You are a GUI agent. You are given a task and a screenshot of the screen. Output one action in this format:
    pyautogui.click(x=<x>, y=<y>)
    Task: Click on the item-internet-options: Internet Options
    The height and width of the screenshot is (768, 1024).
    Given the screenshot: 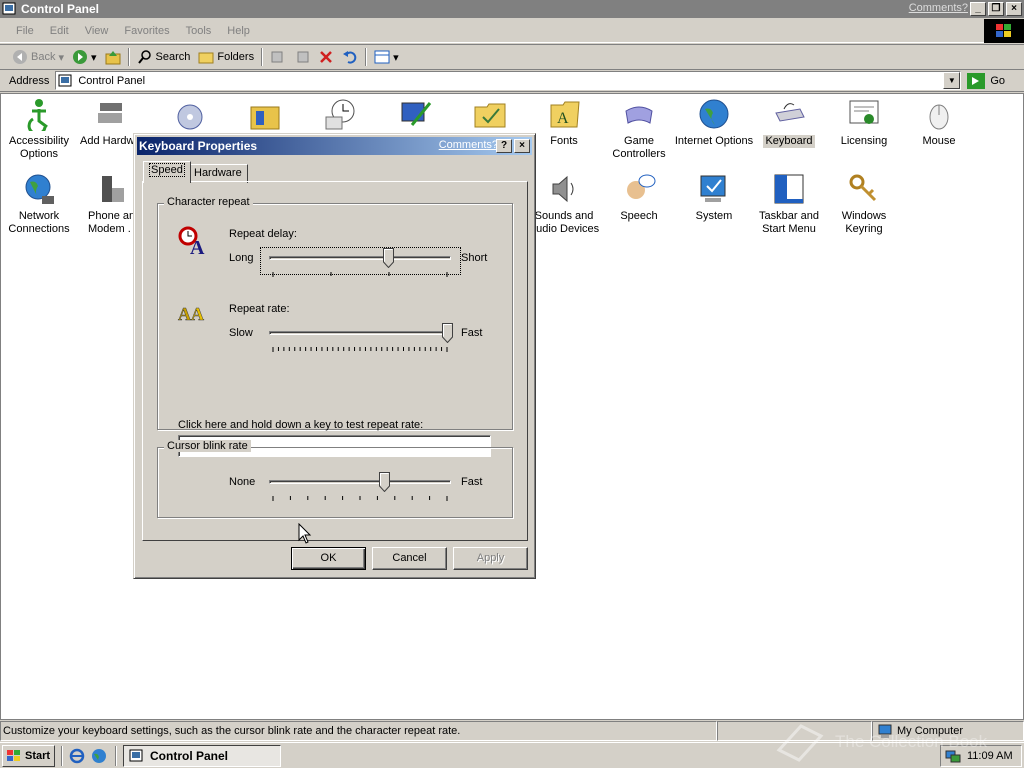 What is the action you would take?
    pyautogui.click(x=714, y=122)
    